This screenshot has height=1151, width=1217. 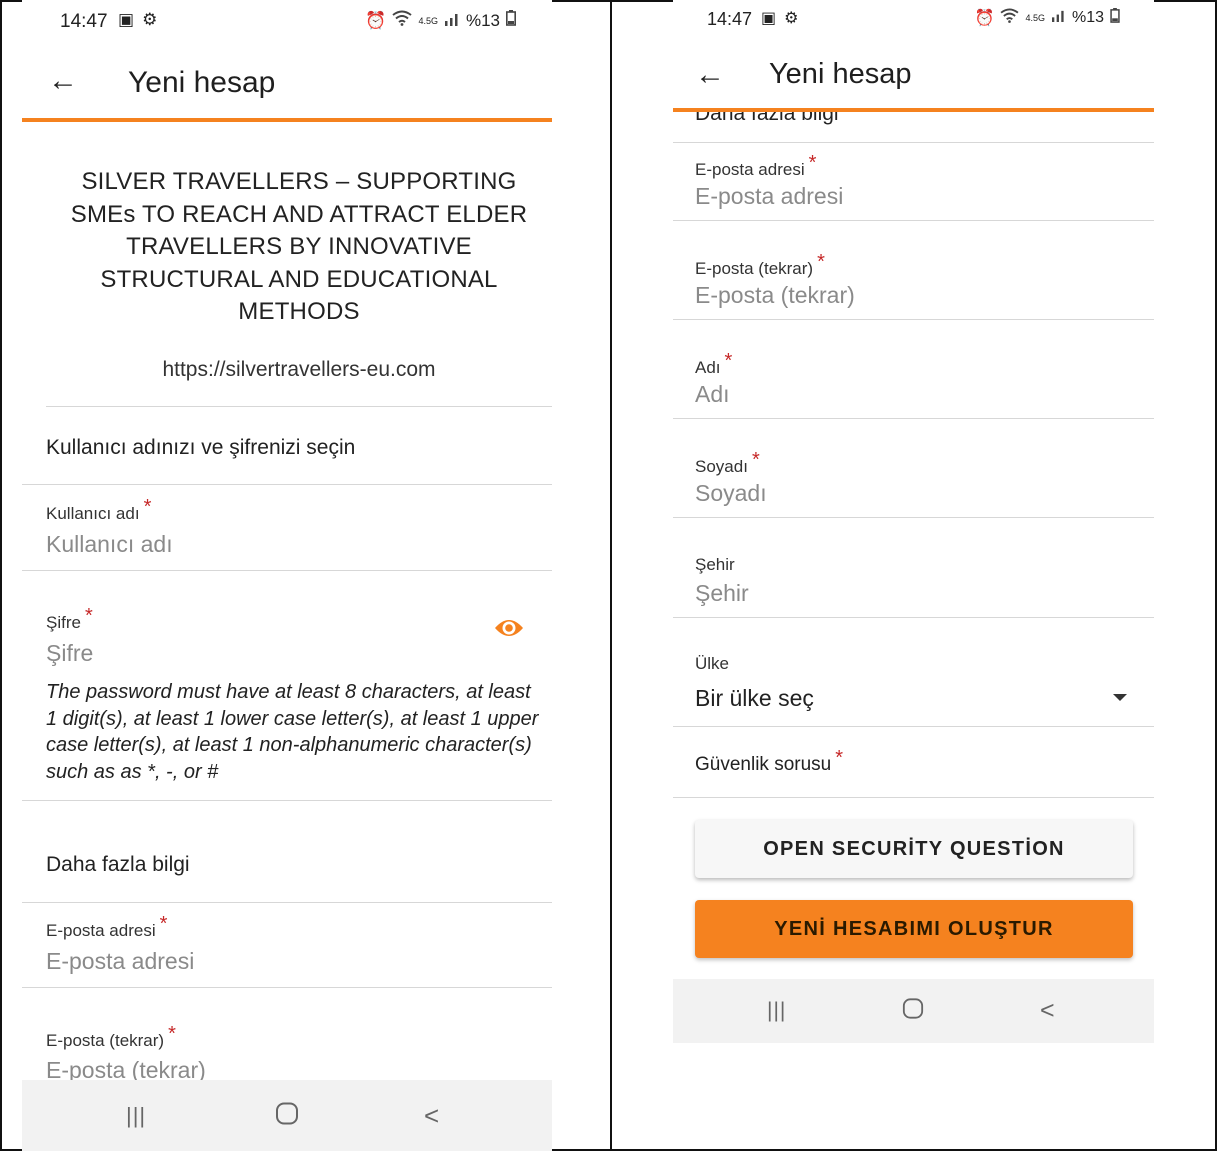 What do you see at coordinates (712, 394) in the screenshot?
I see `first-name-field: Adı` at bounding box center [712, 394].